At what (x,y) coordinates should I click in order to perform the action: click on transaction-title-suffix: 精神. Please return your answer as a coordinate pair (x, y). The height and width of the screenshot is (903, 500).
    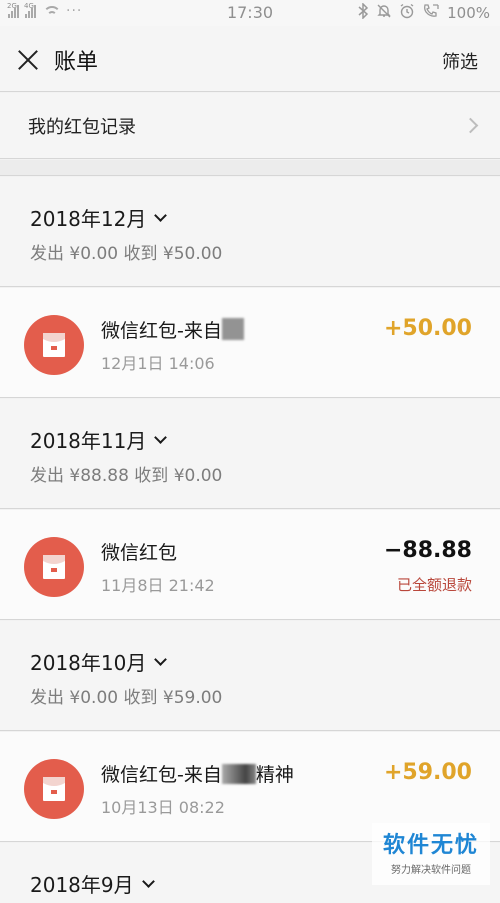
    Looking at the image, I should click on (275, 775).